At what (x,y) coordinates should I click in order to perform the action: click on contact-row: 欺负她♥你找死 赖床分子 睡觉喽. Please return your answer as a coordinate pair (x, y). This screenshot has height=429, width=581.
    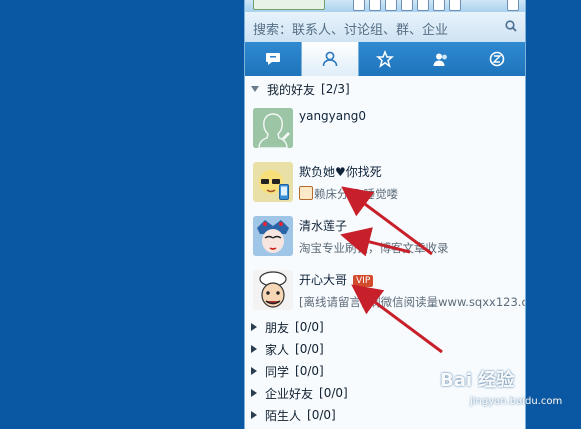
    Looking at the image, I should click on (385, 185).